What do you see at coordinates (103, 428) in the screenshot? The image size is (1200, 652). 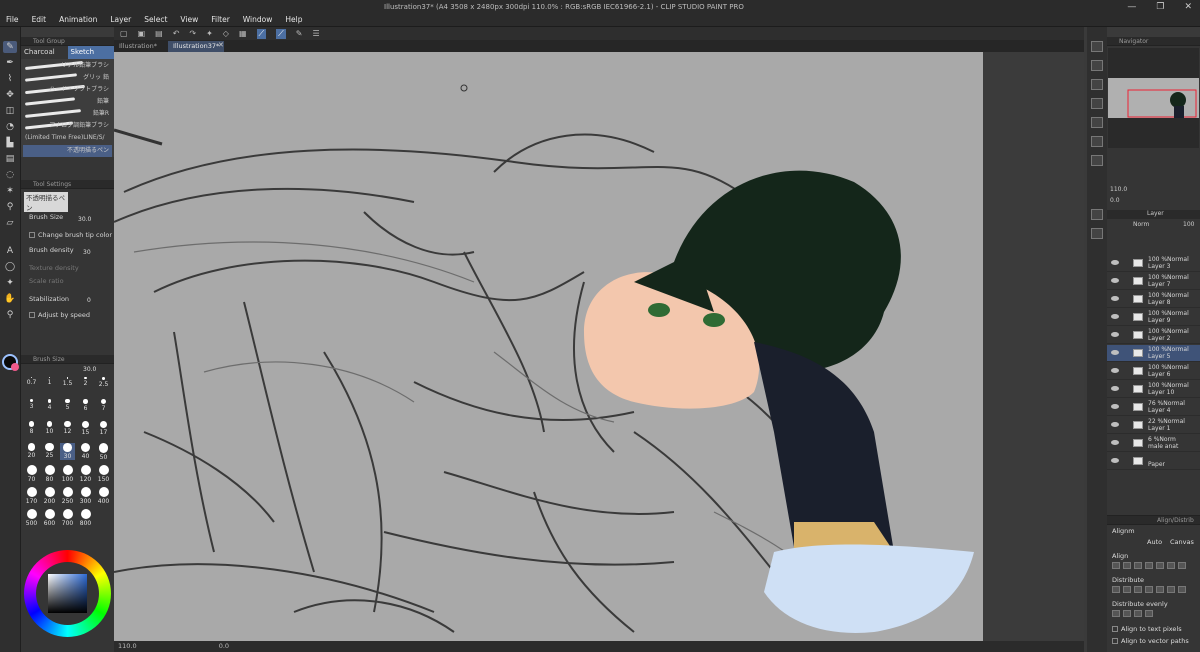 I see `brush-size-option: 17` at bounding box center [103, 428].